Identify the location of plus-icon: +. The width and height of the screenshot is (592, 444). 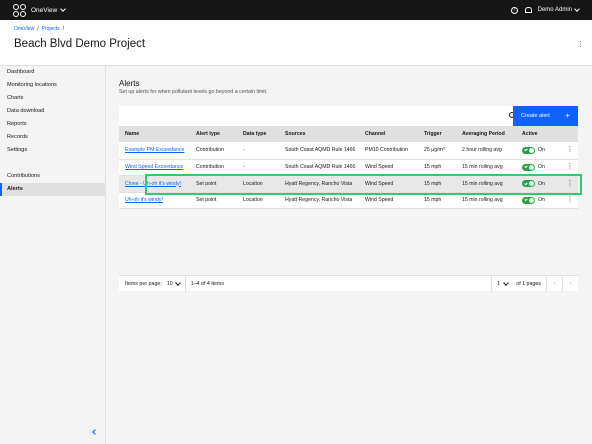
(567, 115).